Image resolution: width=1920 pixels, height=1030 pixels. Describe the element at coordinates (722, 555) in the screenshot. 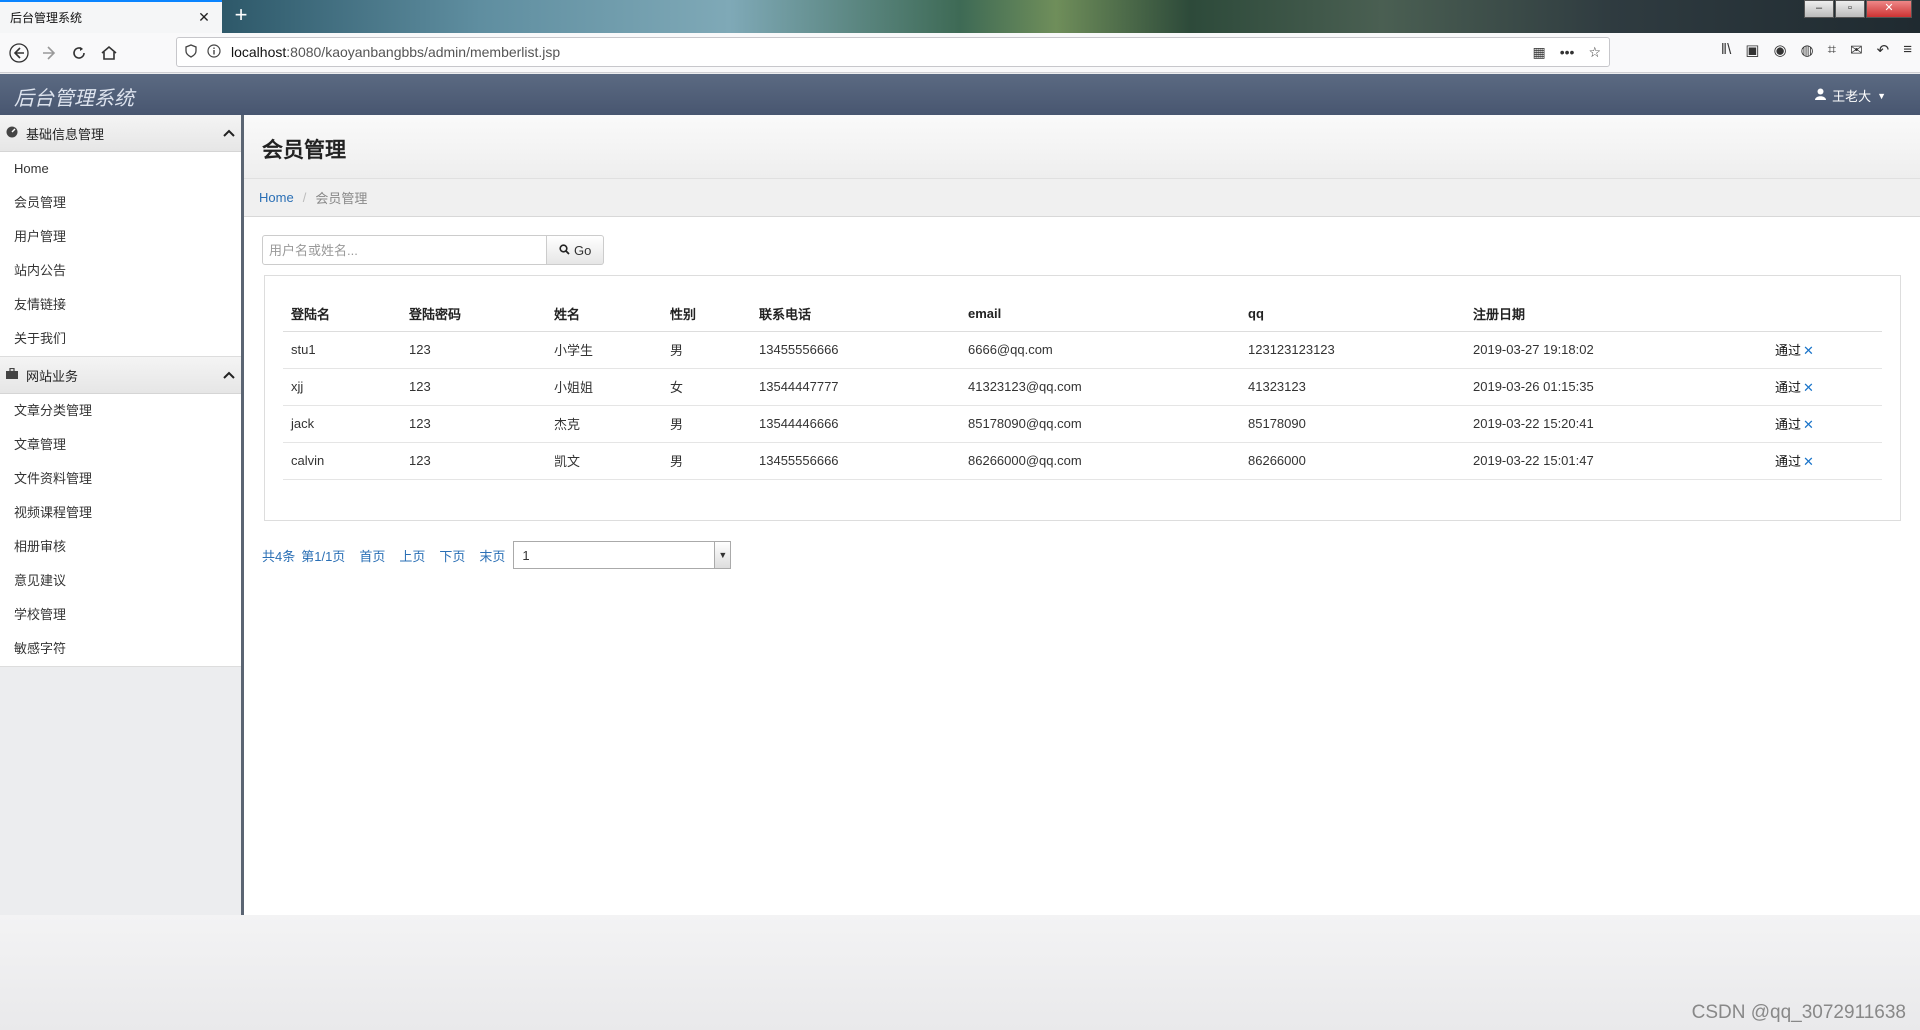

I see `dropdown-arrow-icon: ▼` at that location.